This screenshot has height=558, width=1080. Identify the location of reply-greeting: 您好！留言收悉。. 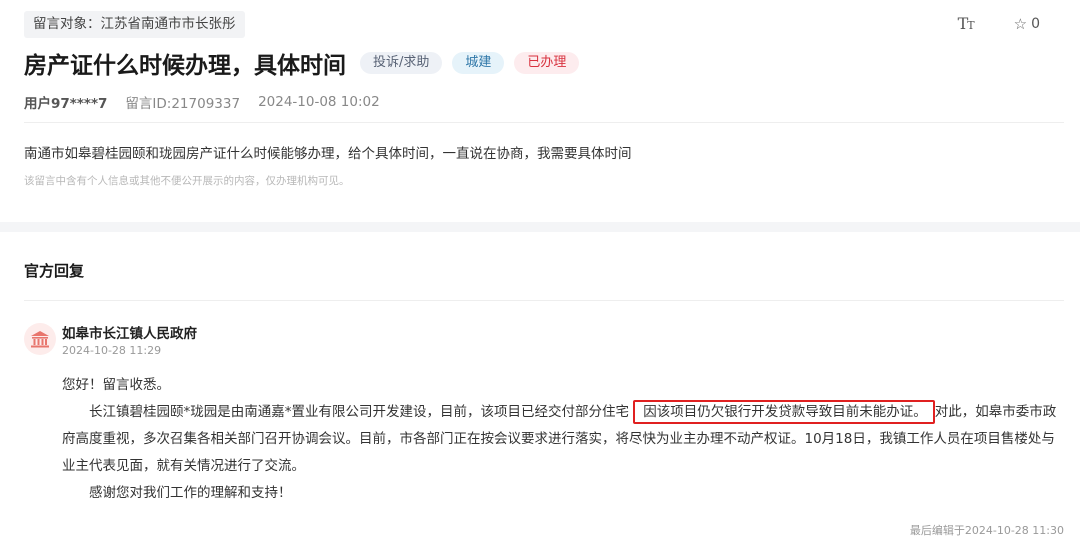
(116, 385).